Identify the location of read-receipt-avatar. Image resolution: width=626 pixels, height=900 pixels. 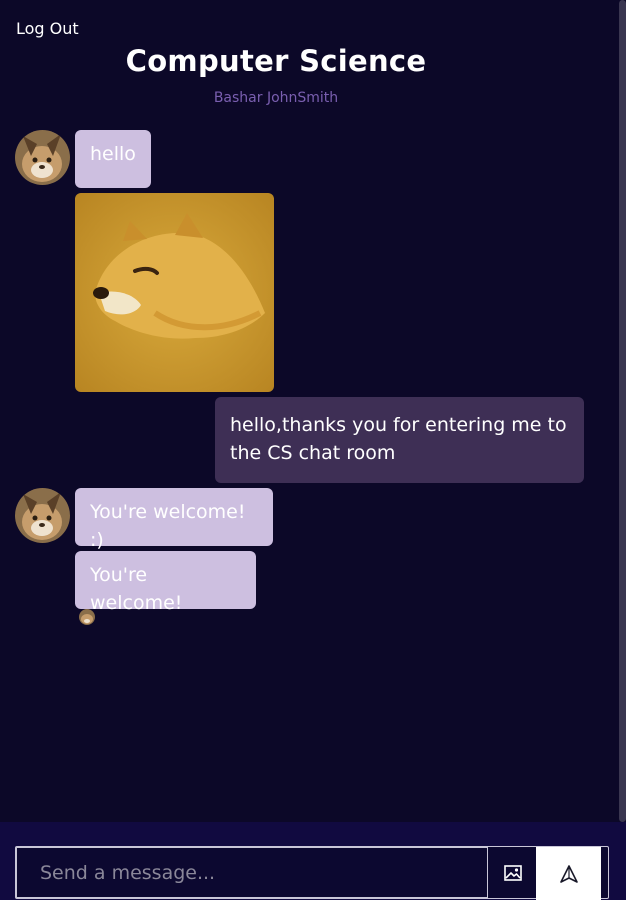
(87, 617).